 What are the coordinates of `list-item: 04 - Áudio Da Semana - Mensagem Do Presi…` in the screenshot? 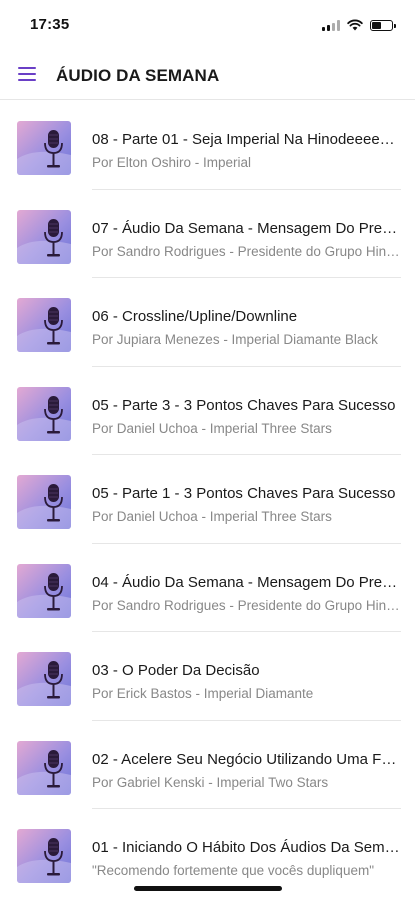 It's located at (207, 588).